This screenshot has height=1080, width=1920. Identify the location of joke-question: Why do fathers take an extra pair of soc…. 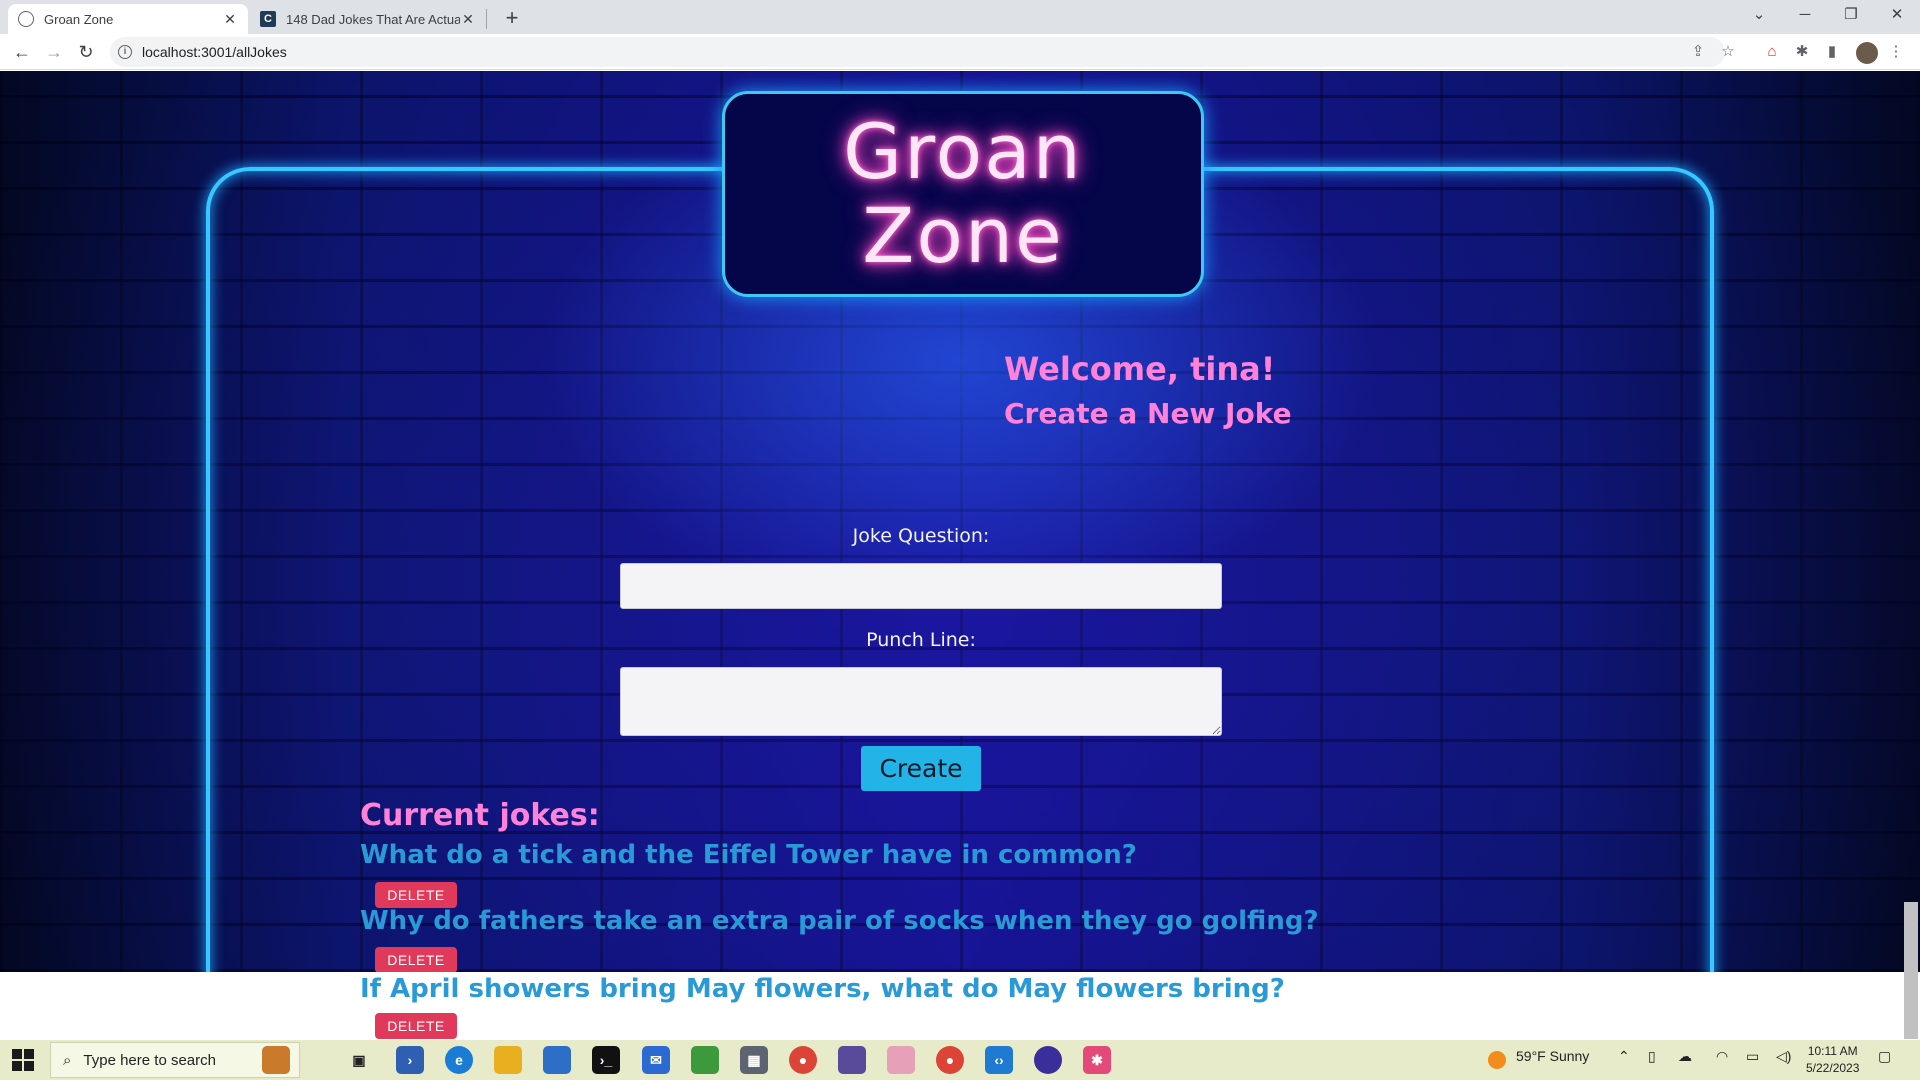
(839, 921).